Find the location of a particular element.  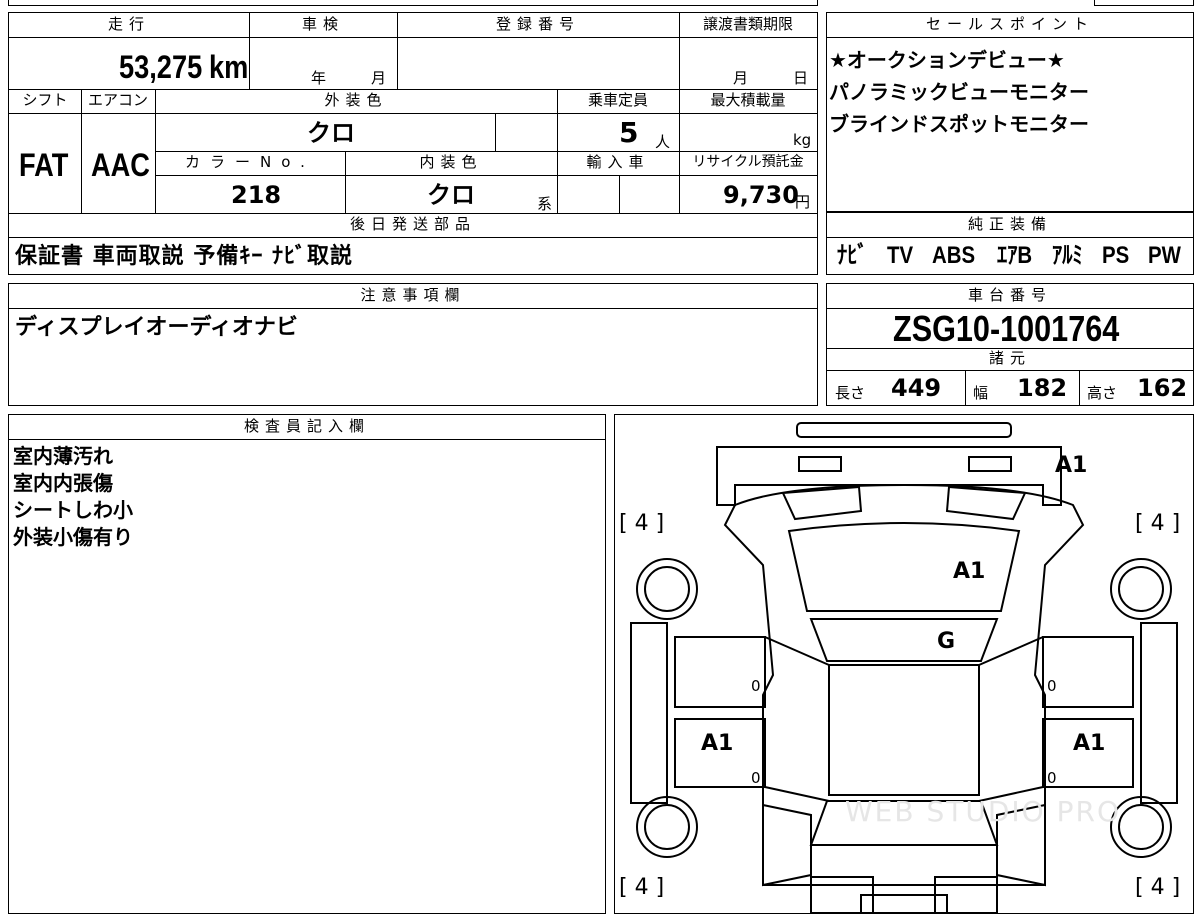

watermark: WEB STUDIO PRO is located at coordinates (983, 811).